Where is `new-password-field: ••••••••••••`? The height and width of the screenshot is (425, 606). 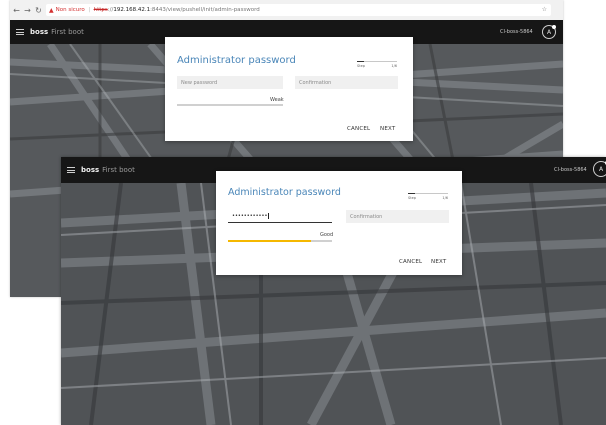 new-password-field: •••••••••••• is located at coordinates (280, 216).